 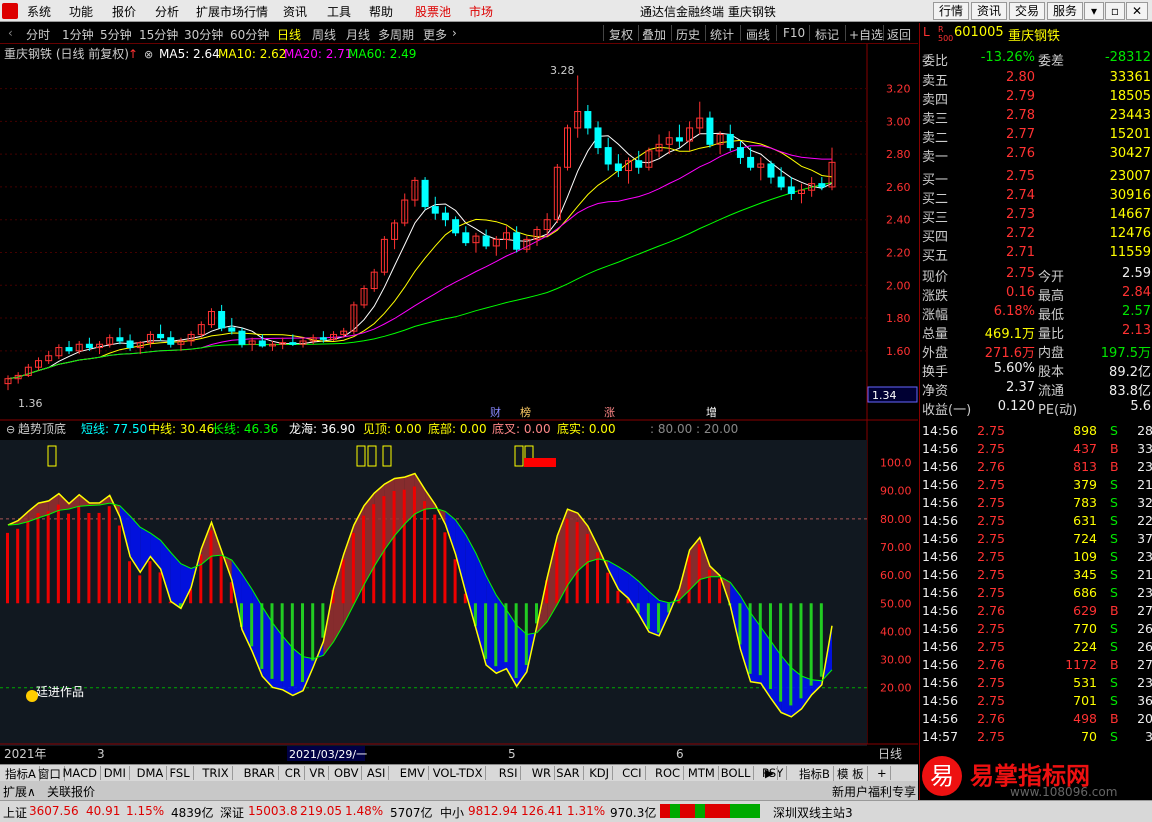 What do you see at coordinates (632, 773) in the screenshot?
I see `tab-cci: CCI` at bounding box center [632, 773].